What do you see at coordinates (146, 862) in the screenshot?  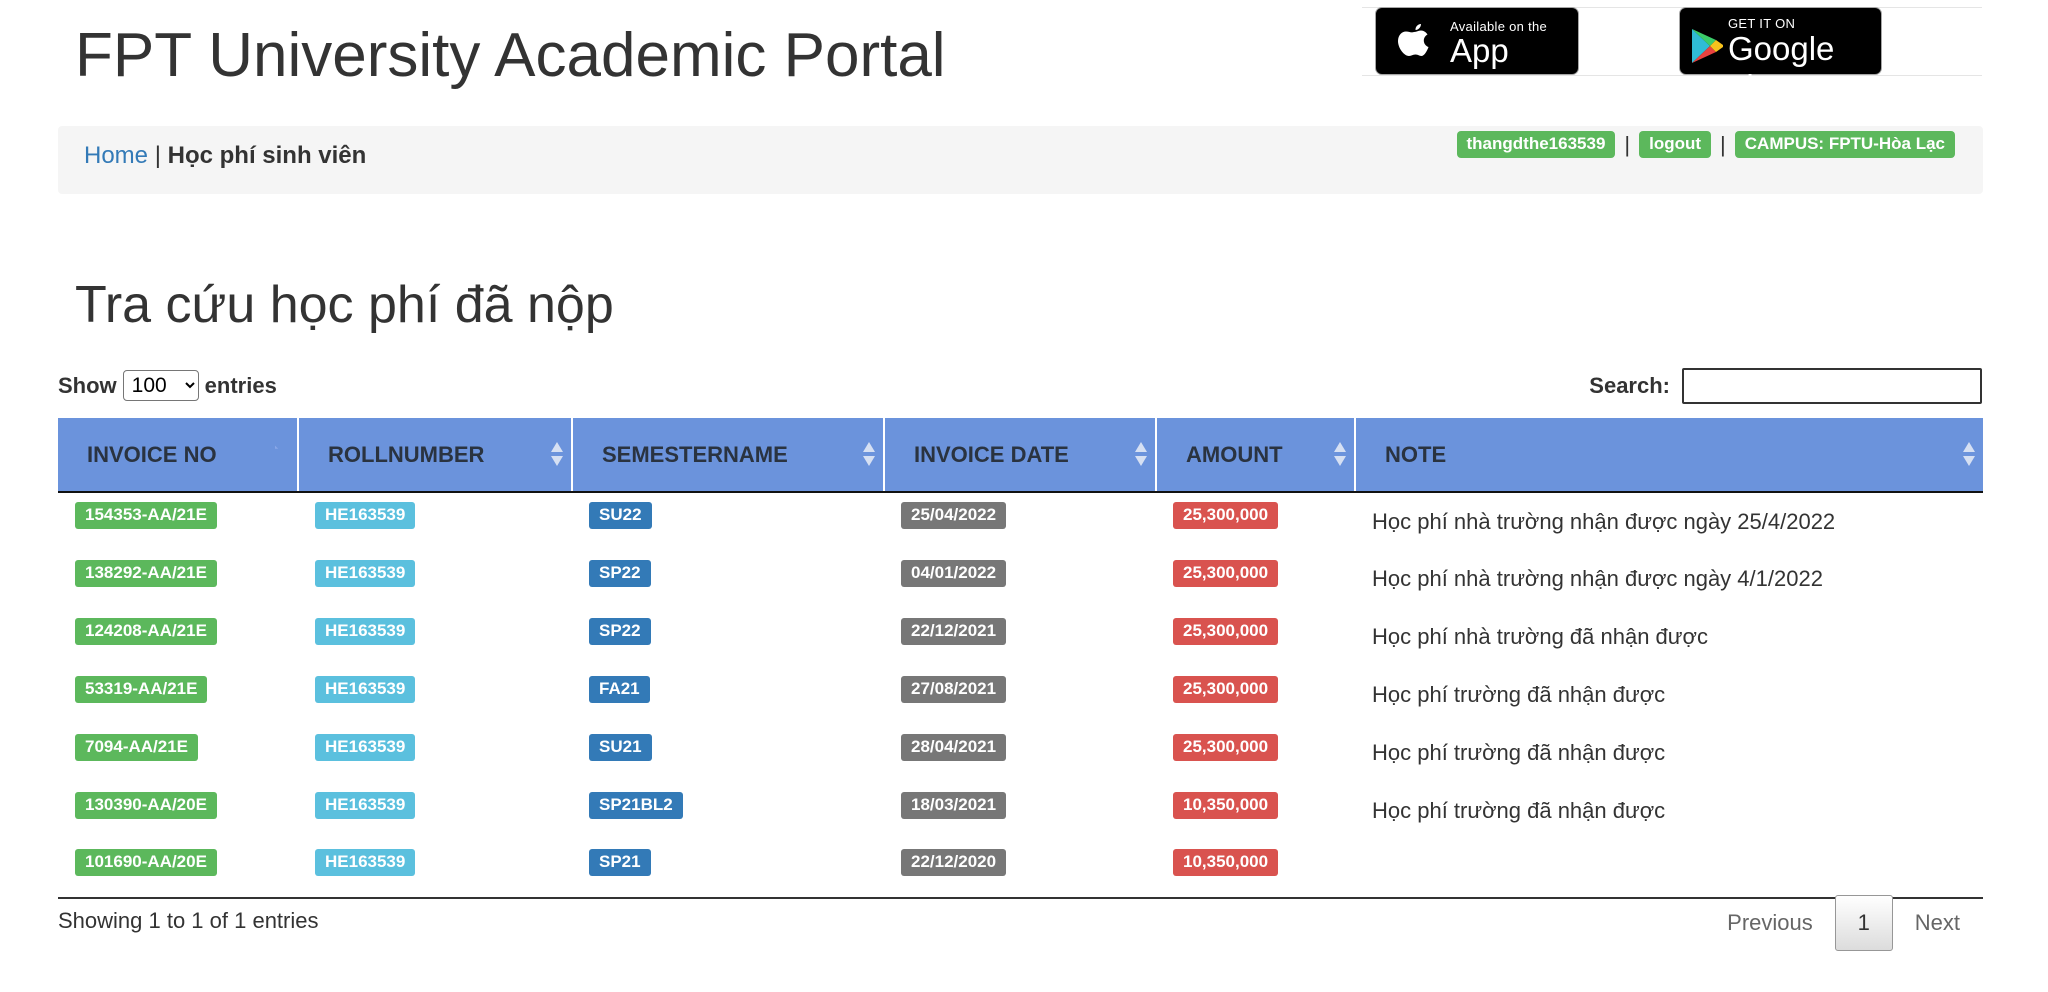 I see `invoice-no-badge: 101690-AA/20E` at bounding box center [146, 862].